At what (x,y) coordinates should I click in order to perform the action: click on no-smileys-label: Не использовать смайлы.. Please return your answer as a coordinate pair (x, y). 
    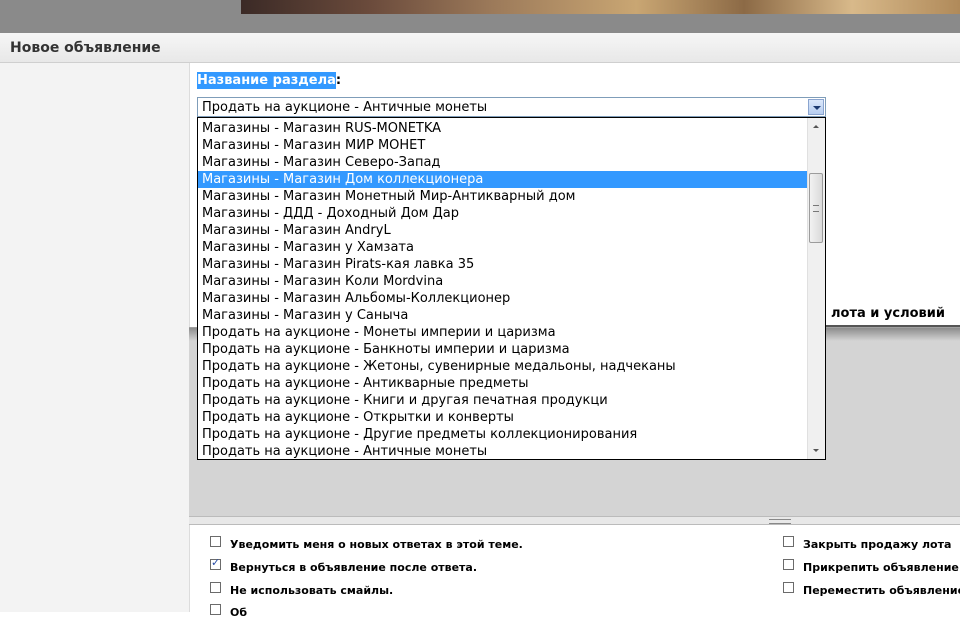
    Looking at the image, I should click on (312, 590).